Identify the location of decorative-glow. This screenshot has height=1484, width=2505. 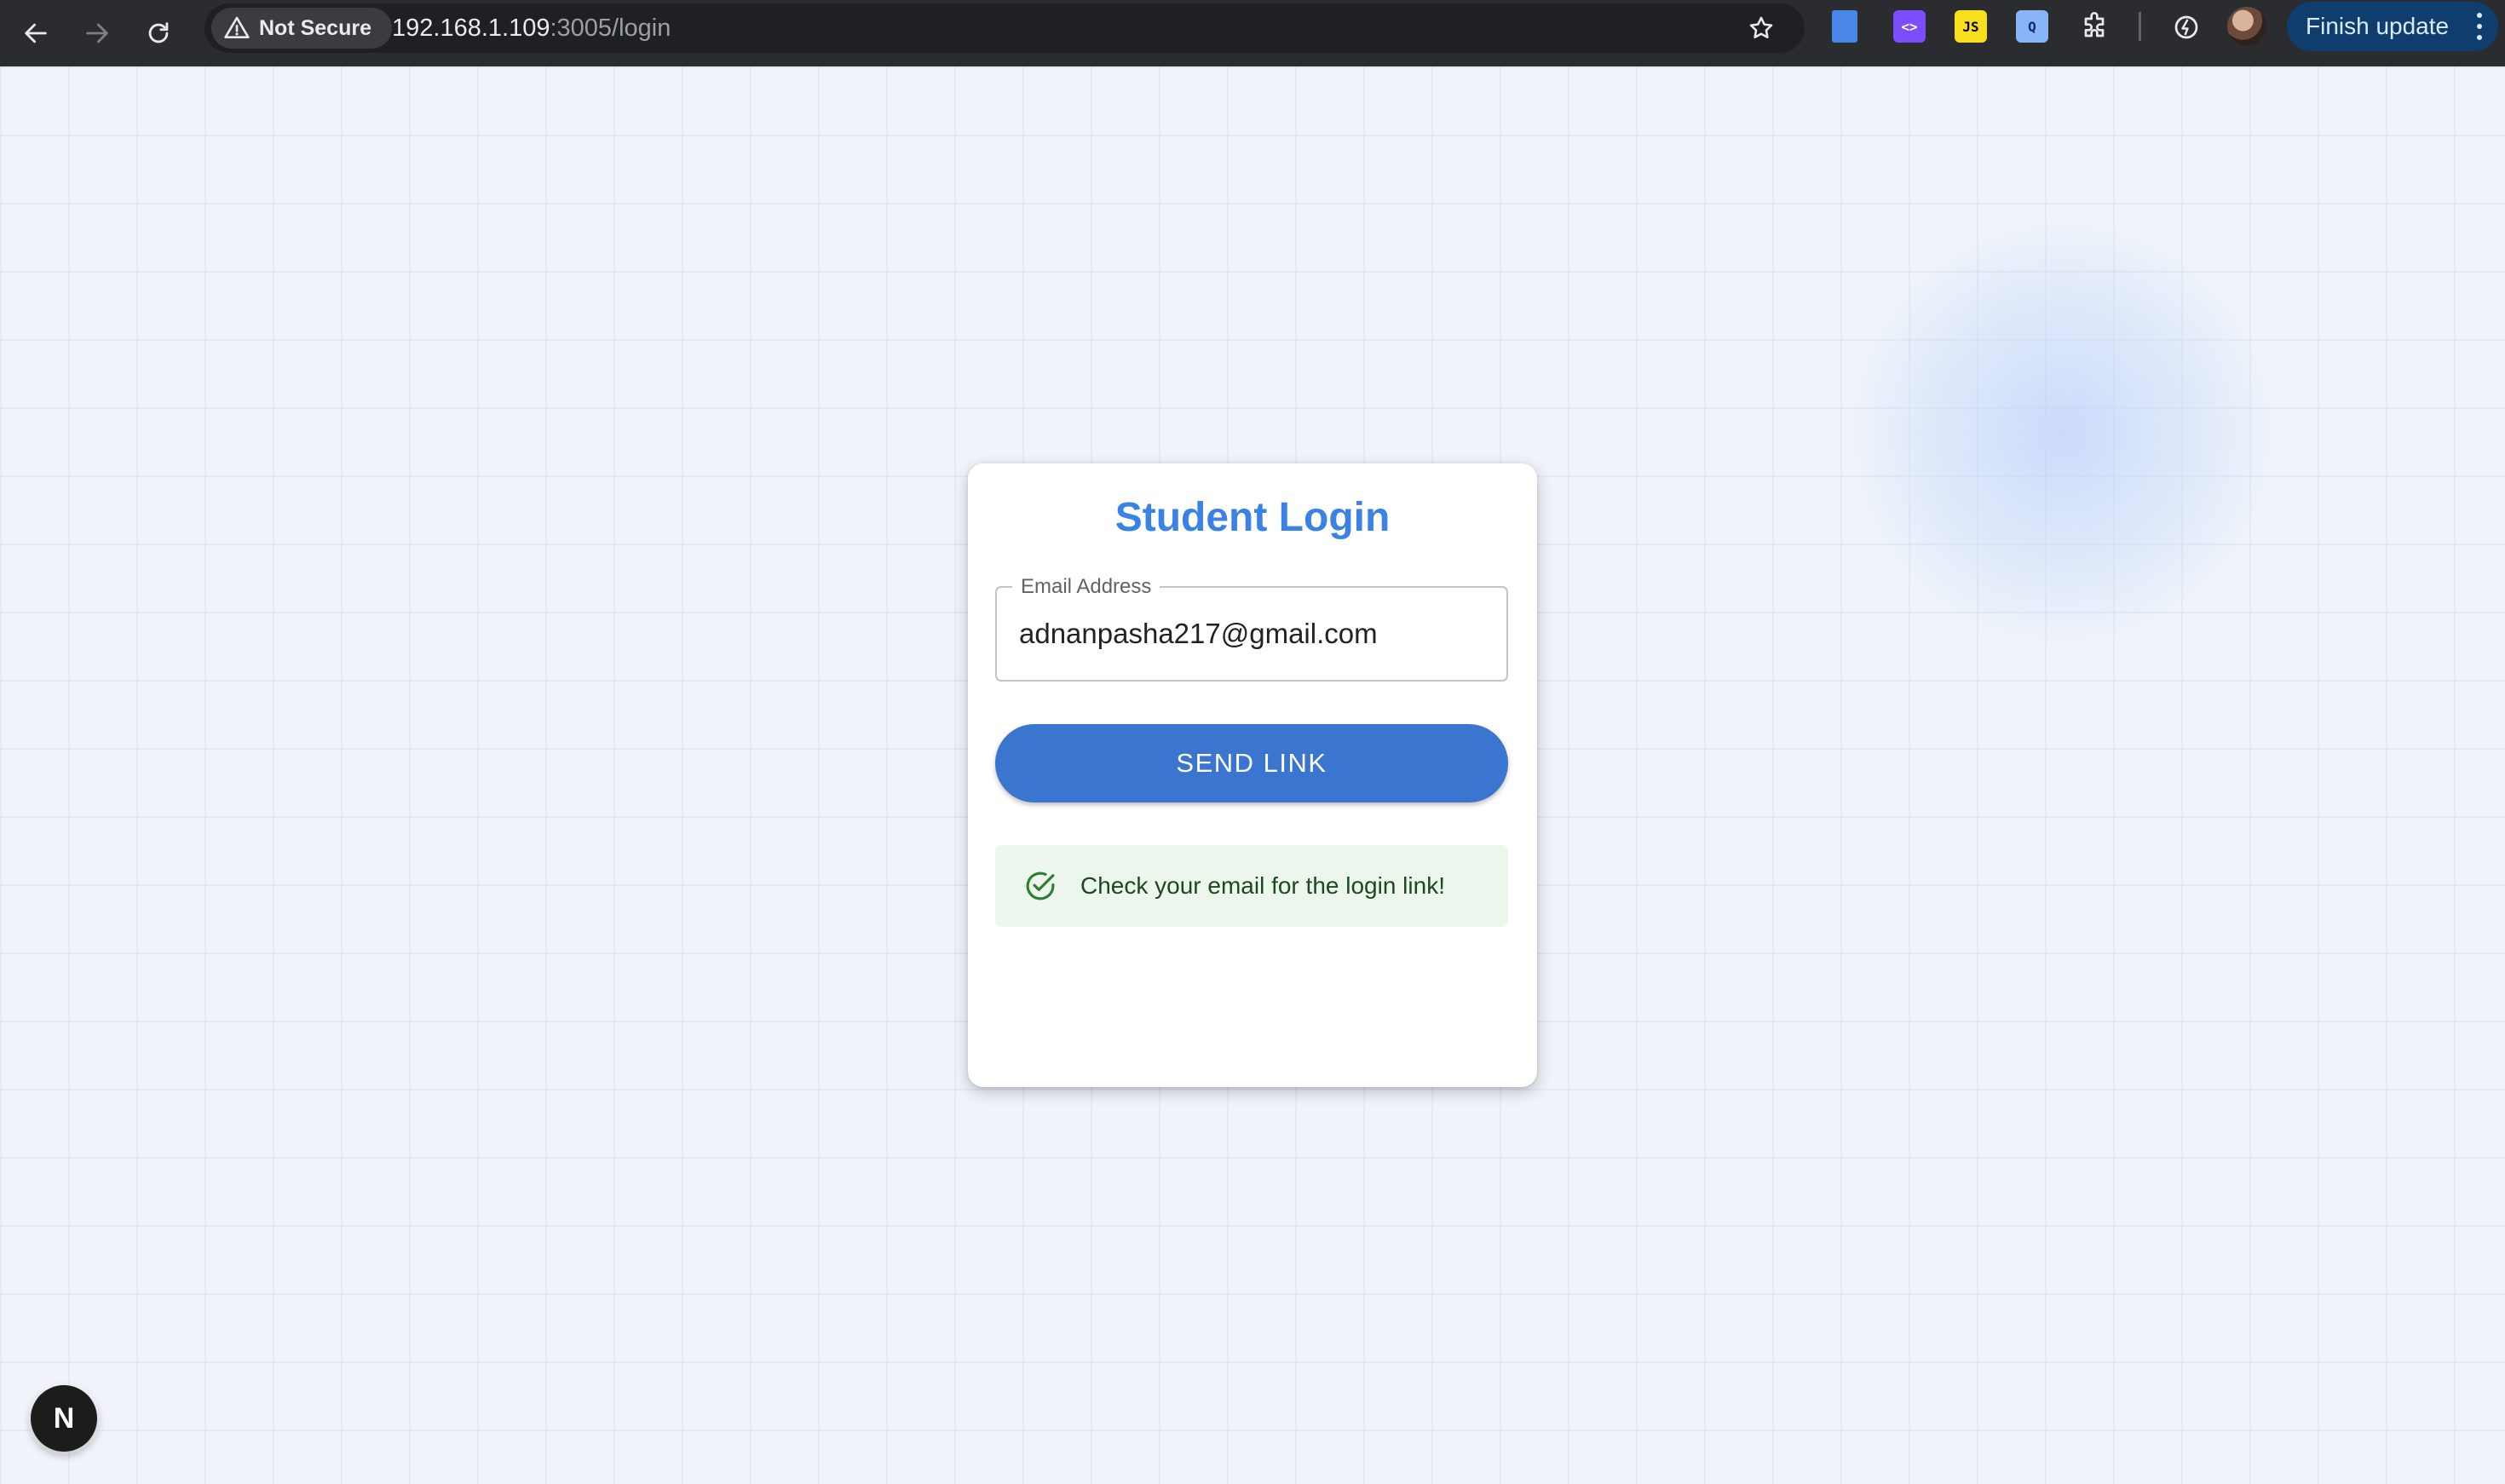
(2061, 432).